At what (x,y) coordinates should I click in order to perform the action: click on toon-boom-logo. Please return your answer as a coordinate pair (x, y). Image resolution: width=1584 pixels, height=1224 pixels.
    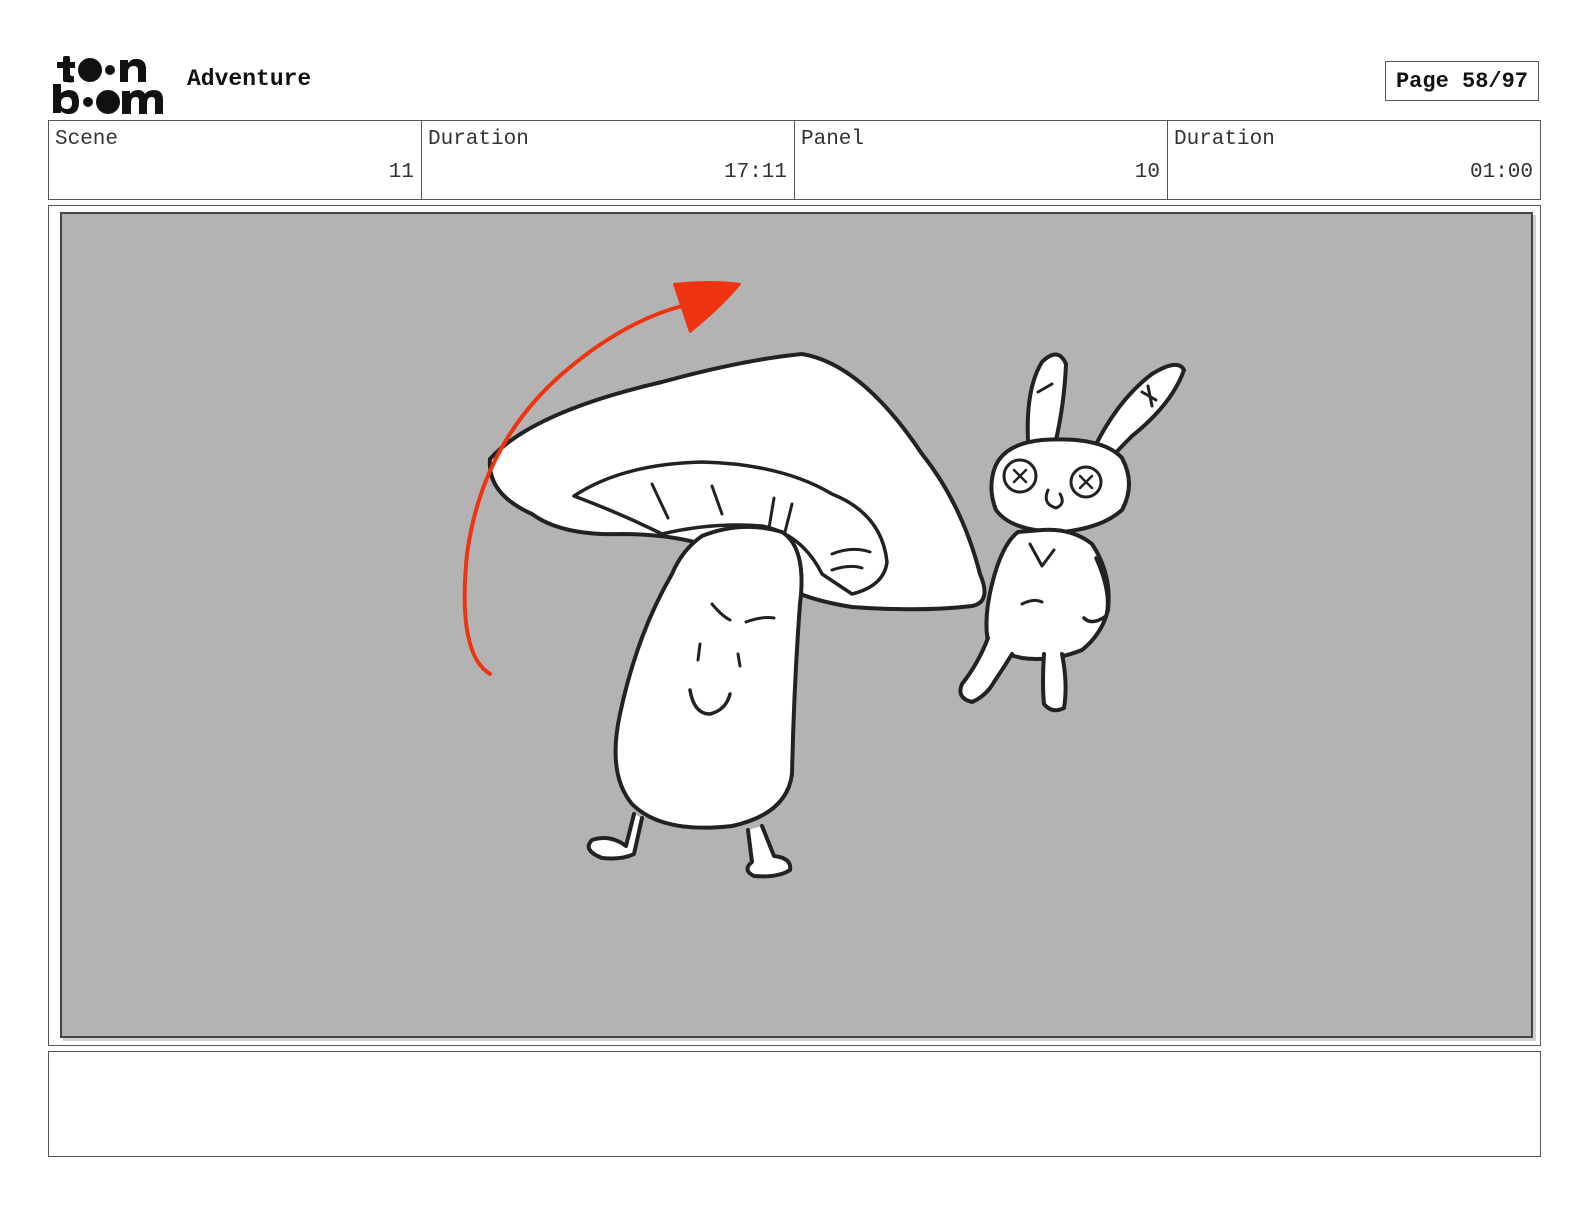
    Looking at the image, I should click on (108, 82).